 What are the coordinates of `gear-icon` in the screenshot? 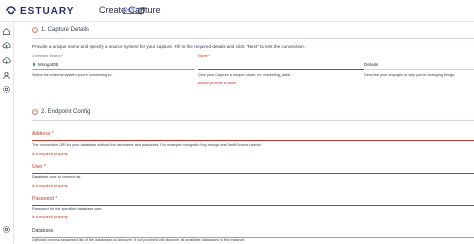 It's located at (6, 229).